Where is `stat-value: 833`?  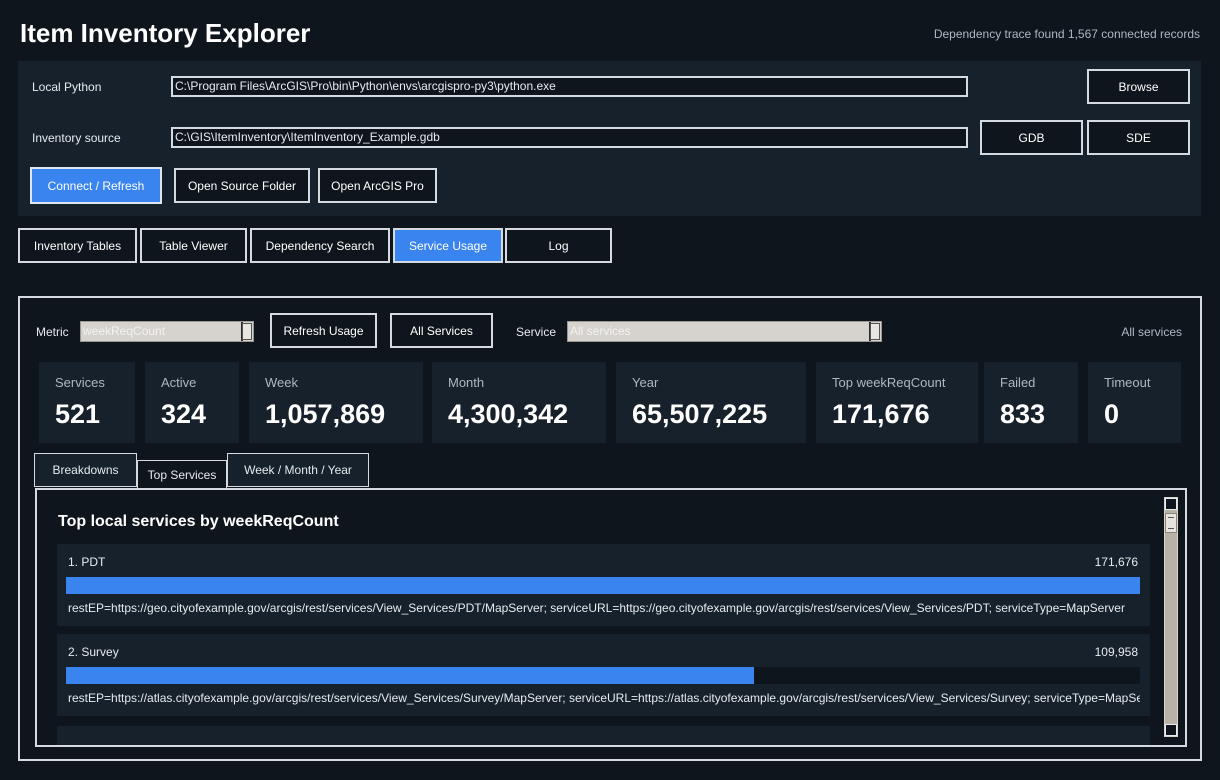 stat-value: 833 is located at coordinates (1023, 414).